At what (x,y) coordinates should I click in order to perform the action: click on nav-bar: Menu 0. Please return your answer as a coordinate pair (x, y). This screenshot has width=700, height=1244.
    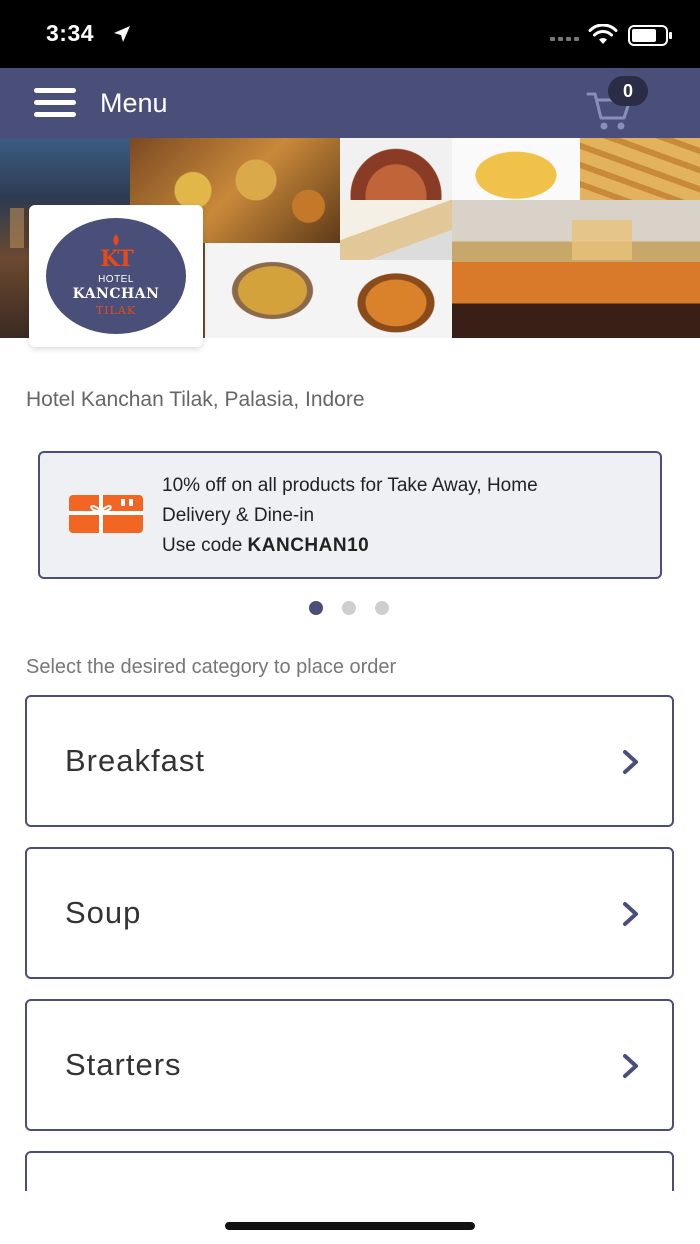
    Looking at the image, I should click on (350, 103).